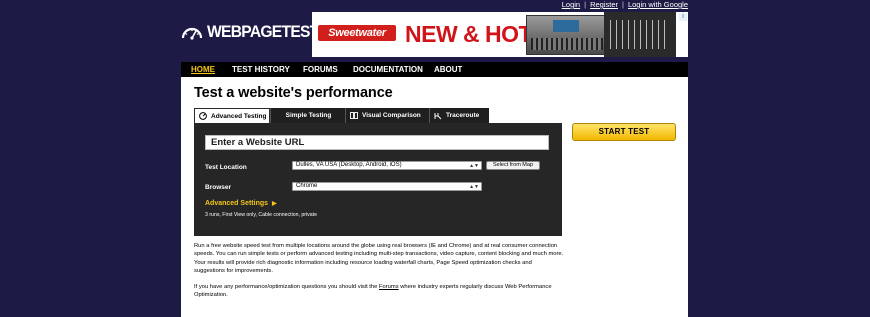  What do you see at coordinates (357, 33) in the screenshot?
I see `ad-brand: Sweetwater` at bounding box center [357, 33].